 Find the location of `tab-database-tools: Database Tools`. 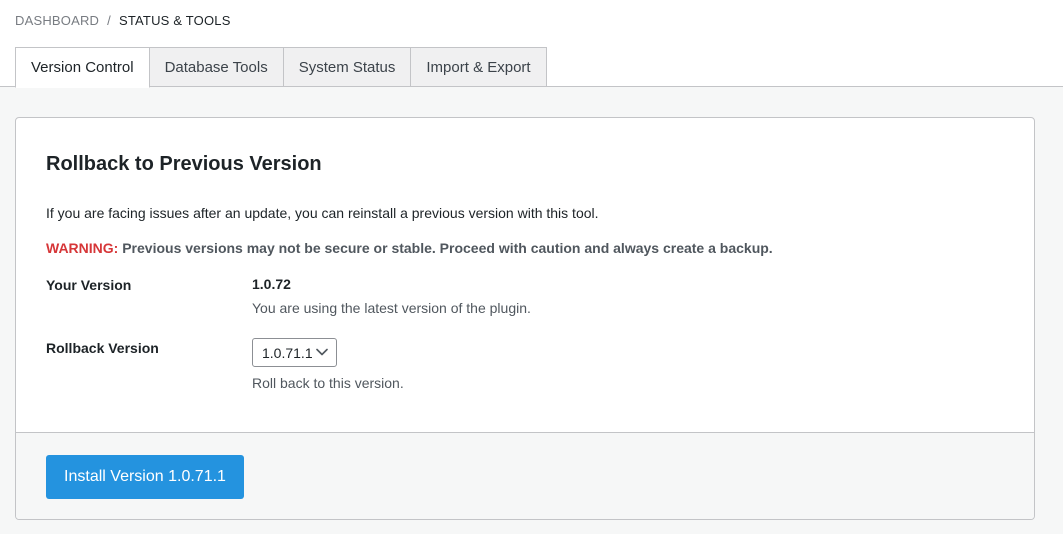

tab-database-tools: Database Tools is located at coordinates (216, 67).